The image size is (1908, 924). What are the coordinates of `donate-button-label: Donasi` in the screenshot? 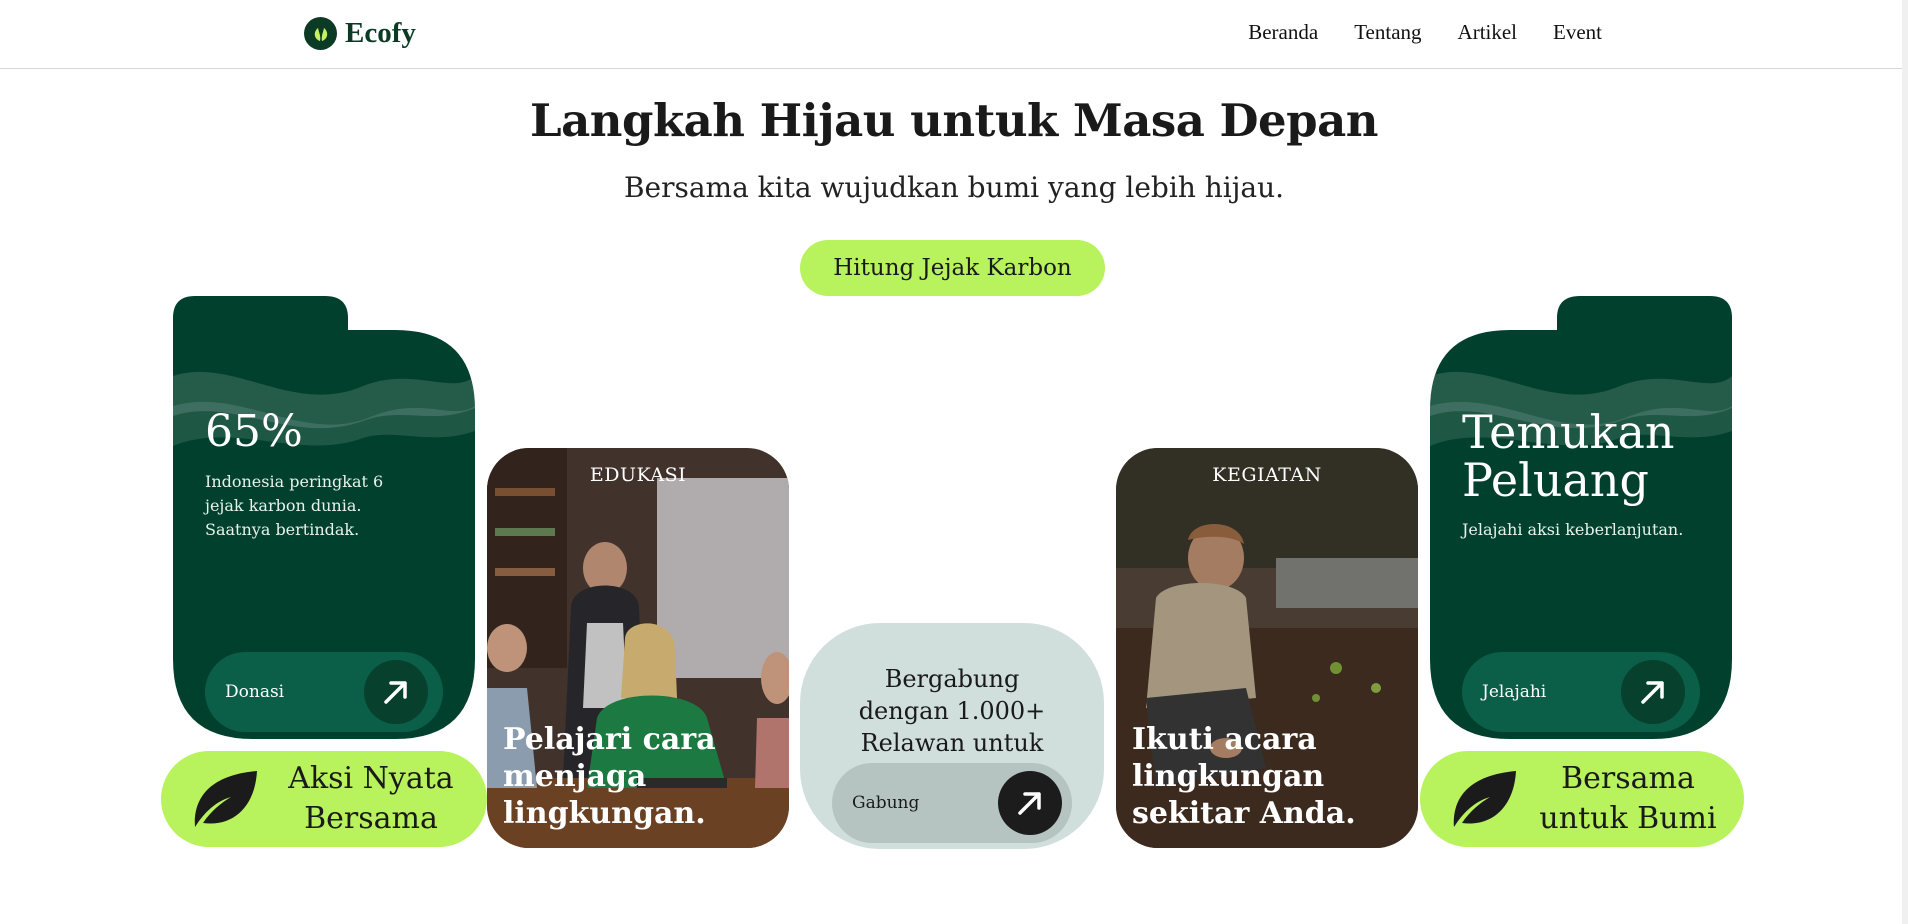 It's located at (255, 692).